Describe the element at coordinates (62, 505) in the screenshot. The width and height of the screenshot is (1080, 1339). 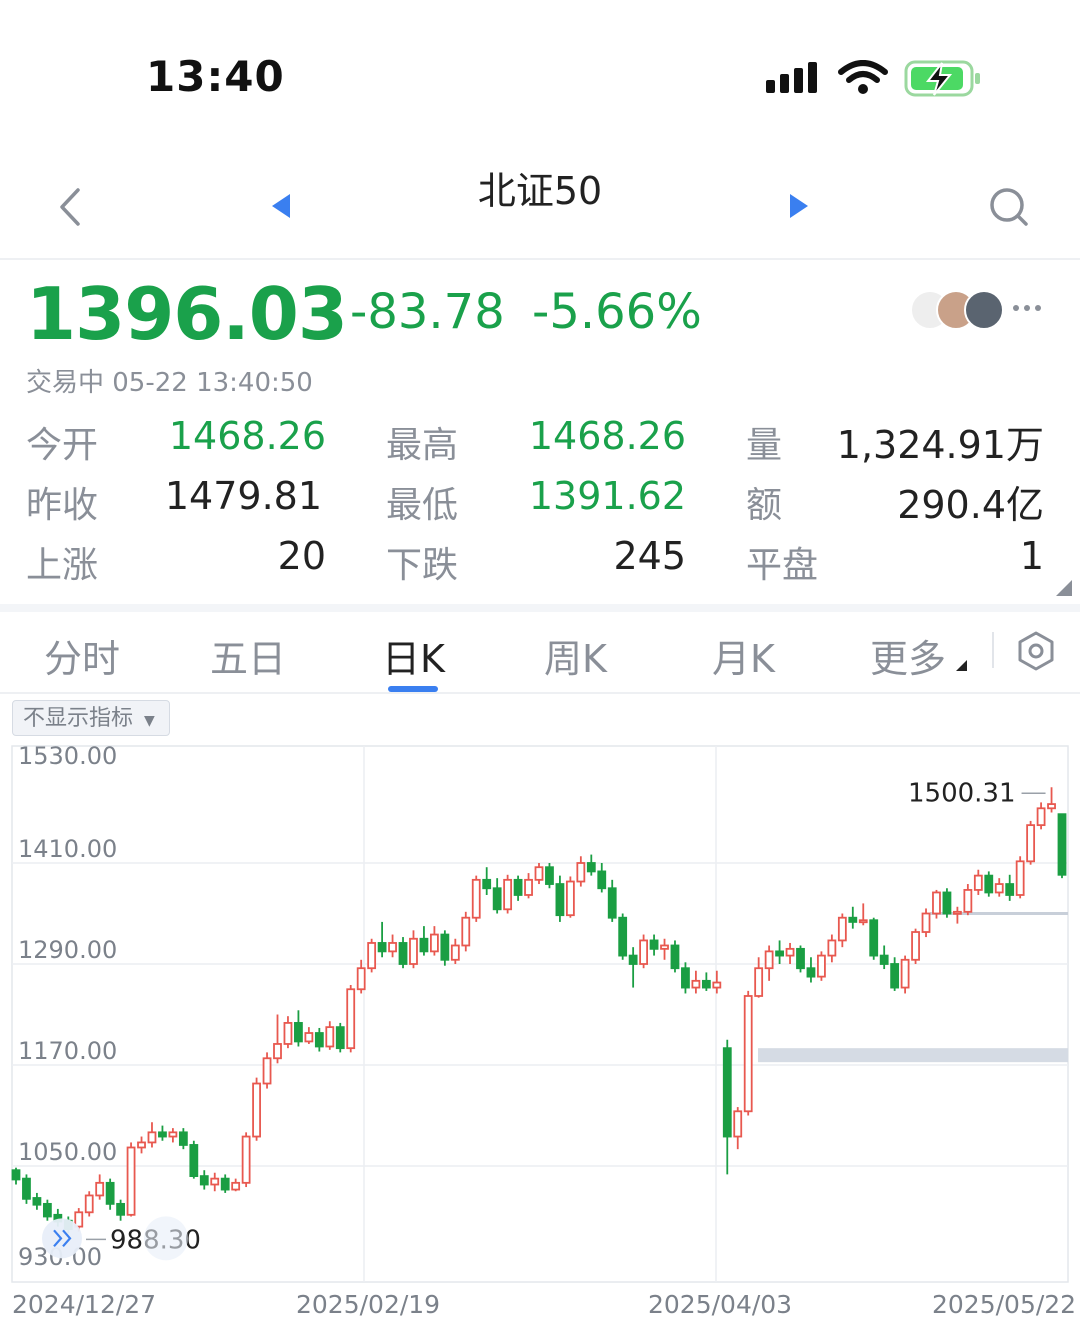
I see `prev-close-label: 昨收` at that location.